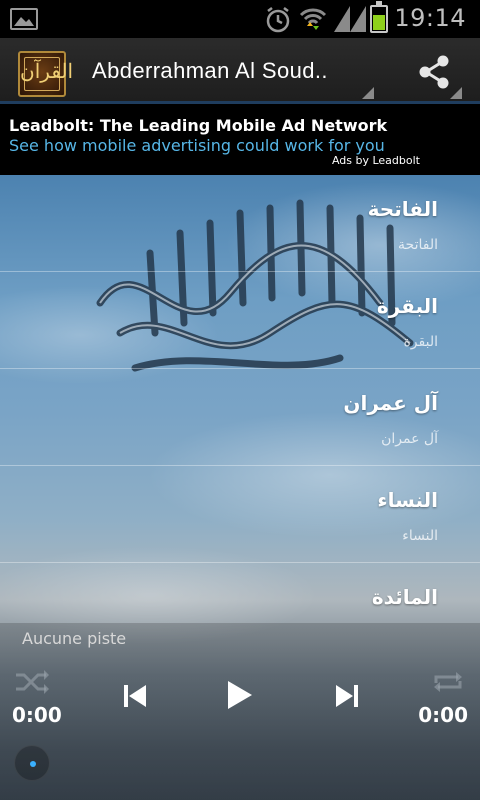 Image resolution: width=480 pixels, height=800 pixels. What do you see at coordinates (135, 696) in the screenshot?
I see `previous-icon` at bounding box center [135, 696].